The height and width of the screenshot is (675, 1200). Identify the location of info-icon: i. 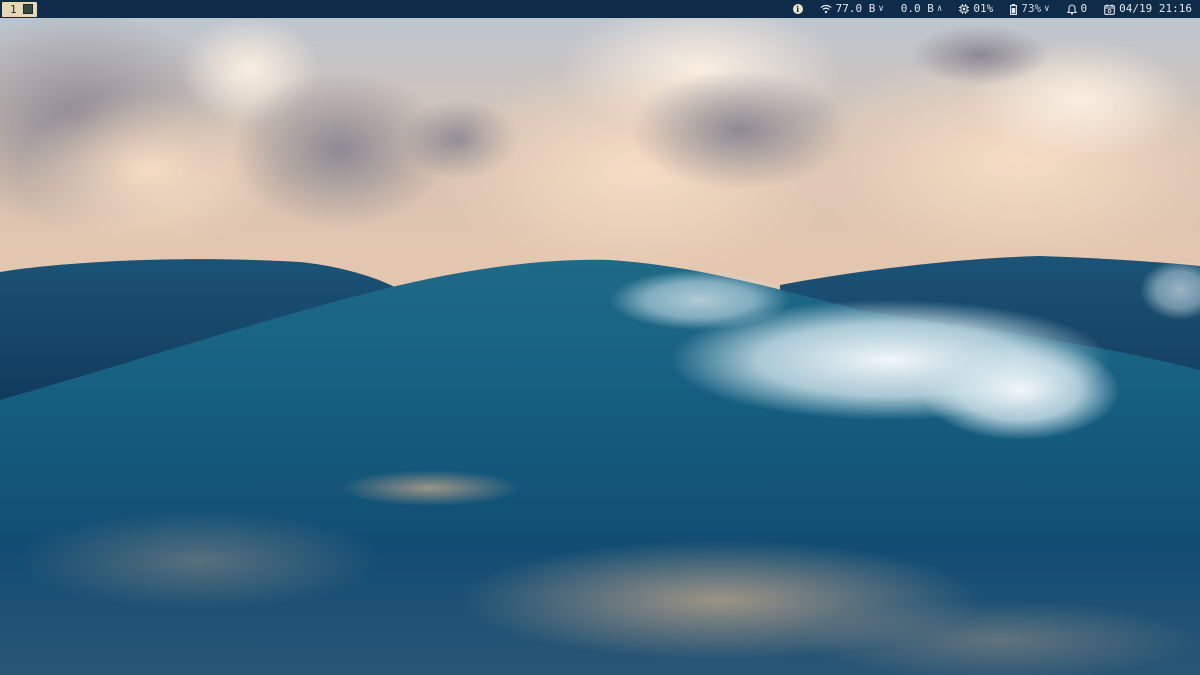
(797, 9).